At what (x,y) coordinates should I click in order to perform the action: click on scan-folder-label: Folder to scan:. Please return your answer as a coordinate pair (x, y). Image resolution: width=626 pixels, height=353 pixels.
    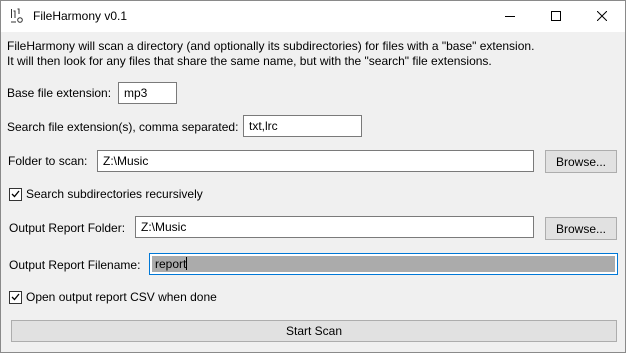
    Looking at the image, I should click on (48, 161).